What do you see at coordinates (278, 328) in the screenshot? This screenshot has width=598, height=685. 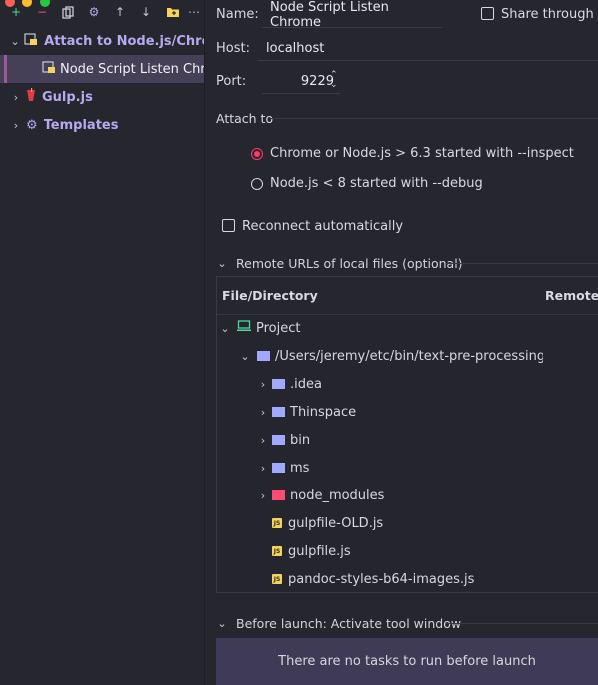 I see `row-label: Project` at bounding box center [278, 328].